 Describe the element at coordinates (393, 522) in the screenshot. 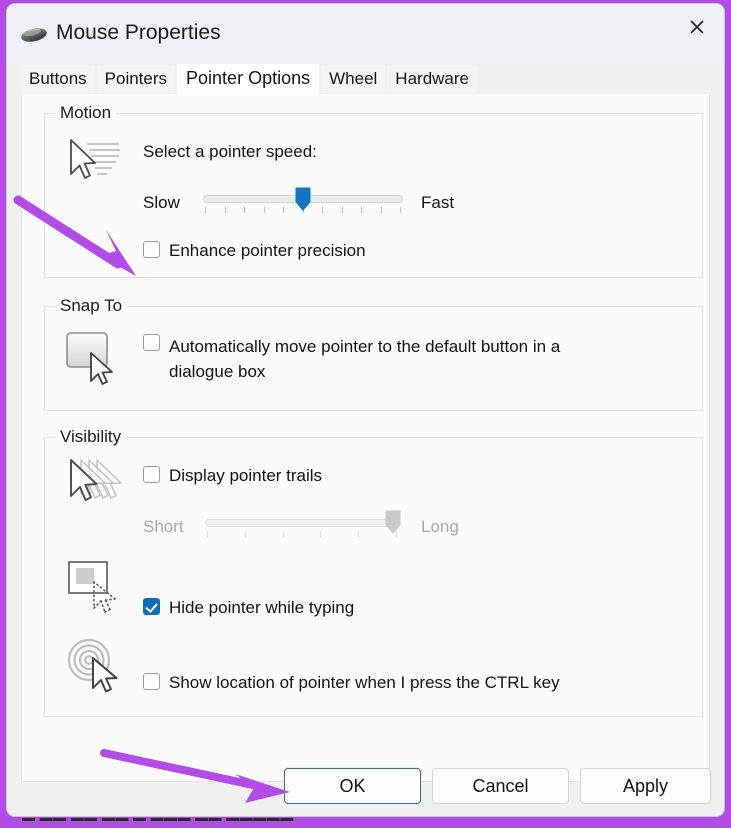

I see `trails-slider-thumb` at that location.